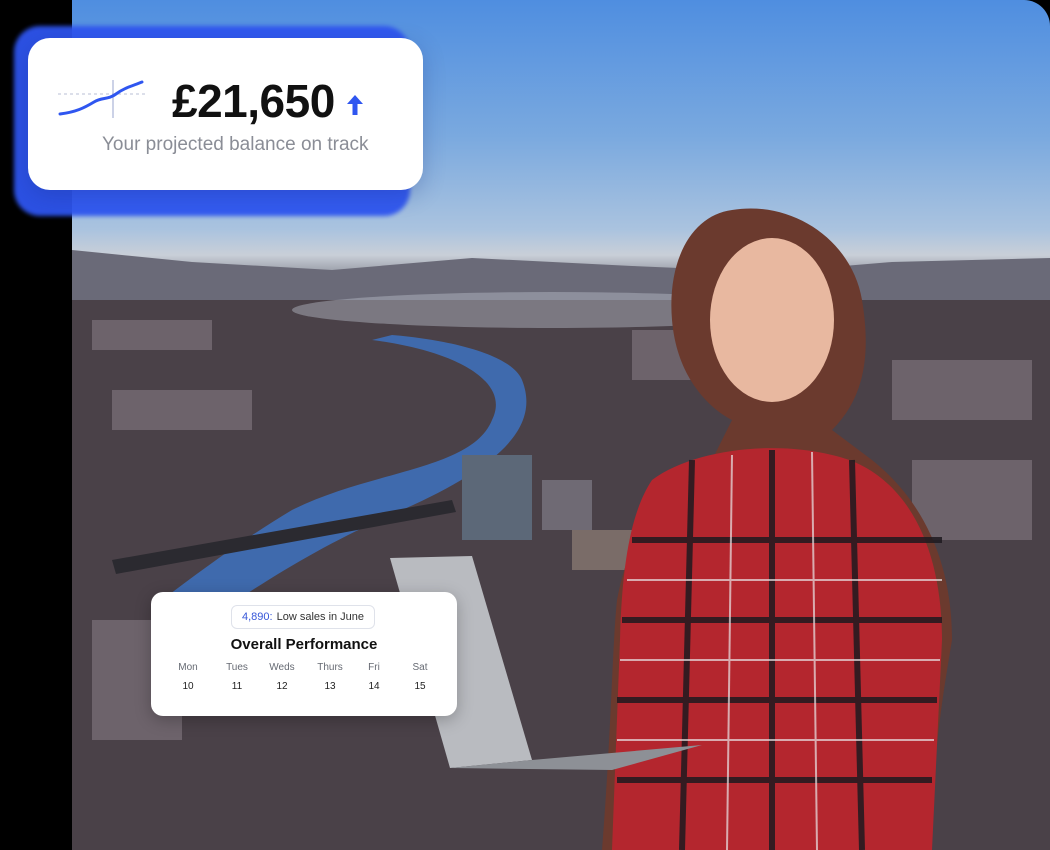 This screenshot has width=1050, height=850. Describe the element at coordinates (188, 677) in the screenshot. I see `day-column: Mon 10` at that location.